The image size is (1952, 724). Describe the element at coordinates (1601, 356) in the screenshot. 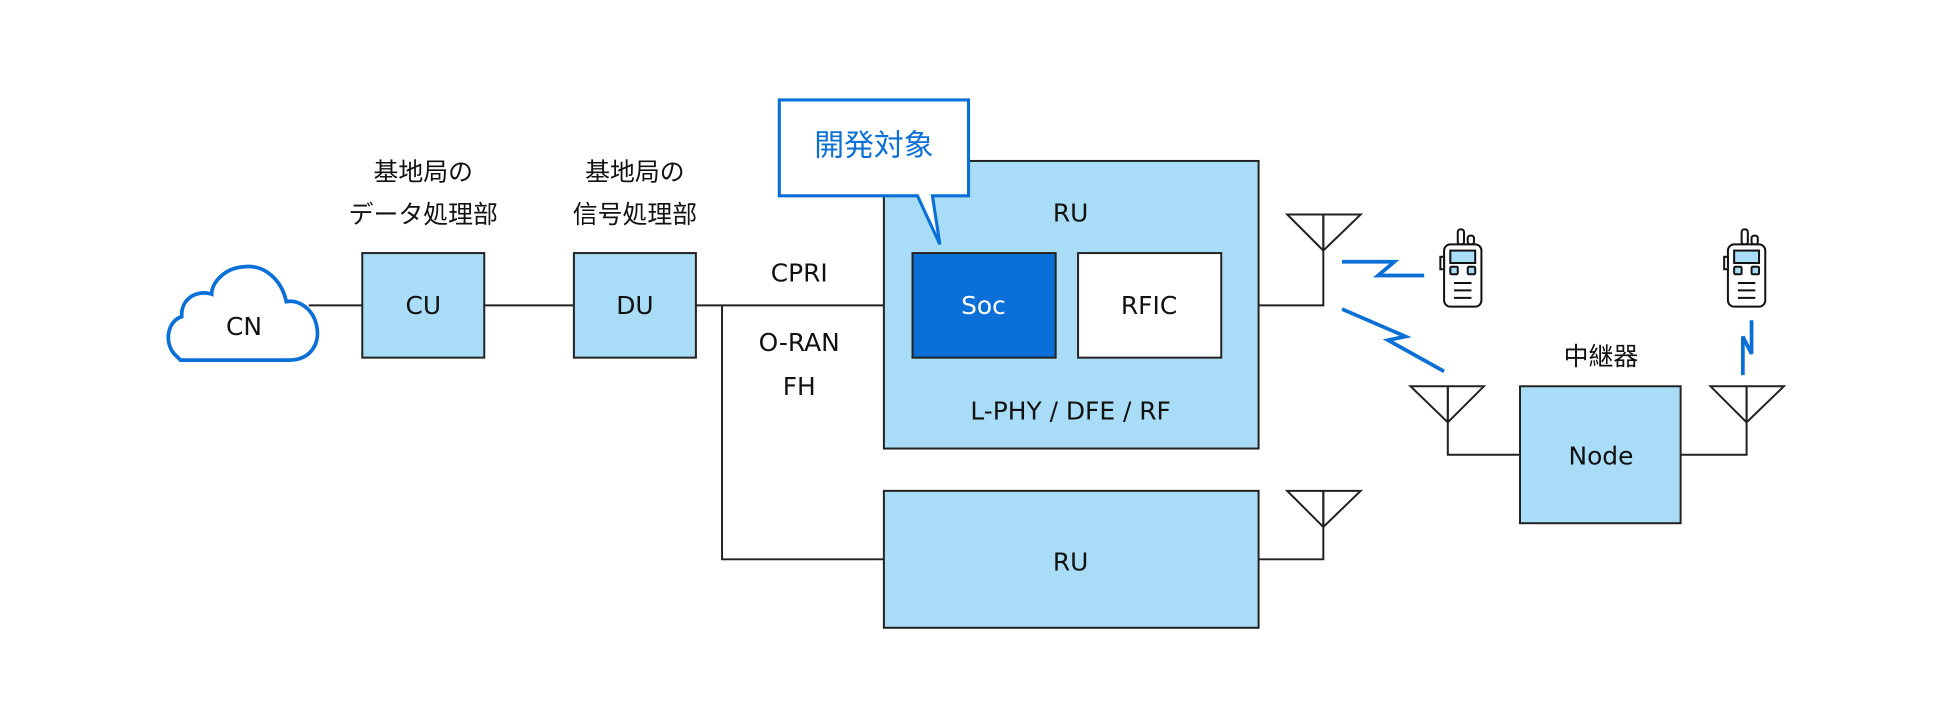

I see `relay-caption: 中継器` at that location.